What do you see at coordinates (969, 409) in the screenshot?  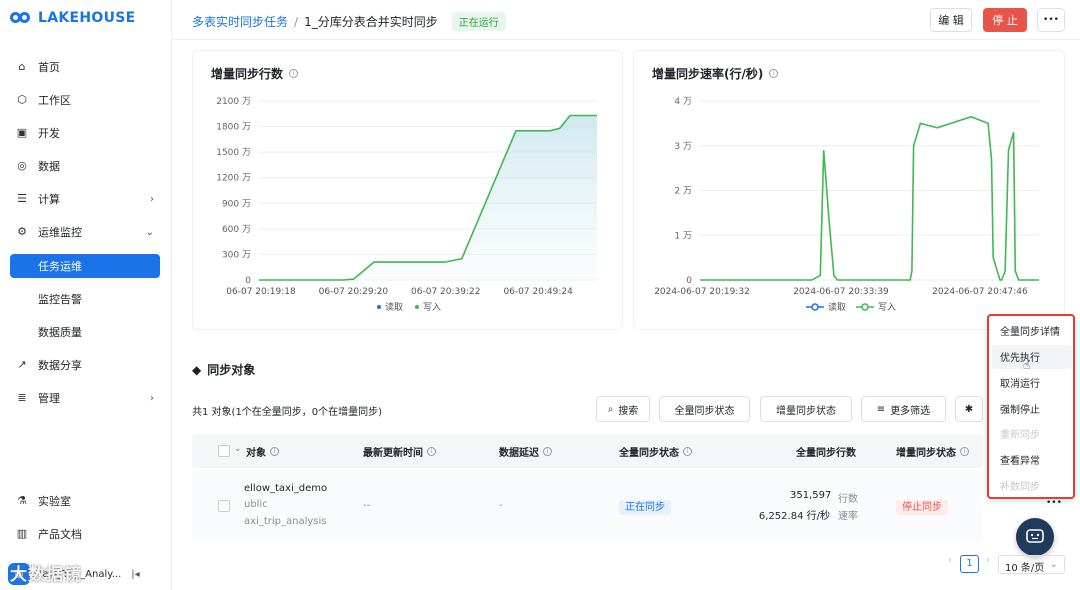 I see `settings-button: ✱` at bounding box center [969, 409].